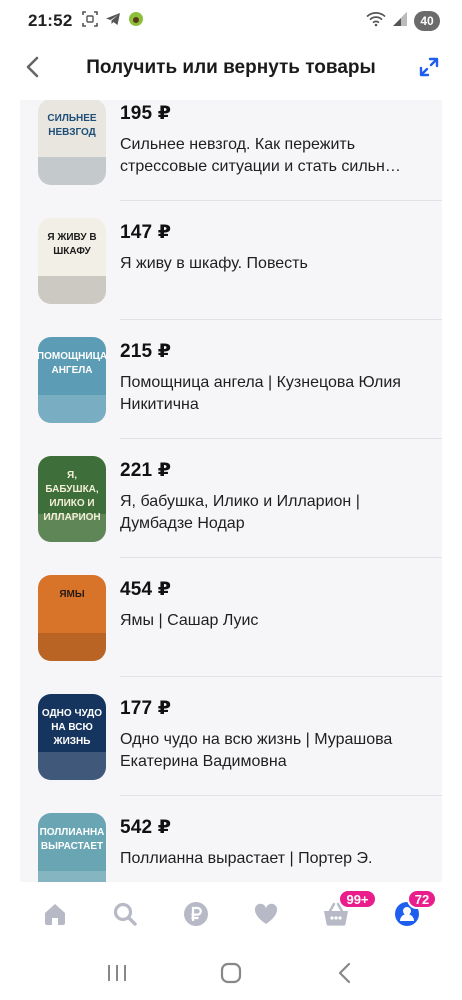 The image size is (462, 1000). Describe the element at coordinates (72, 832) in the screenshot. I see `cover-title-text: ПОЛЛИАННА` at that location.